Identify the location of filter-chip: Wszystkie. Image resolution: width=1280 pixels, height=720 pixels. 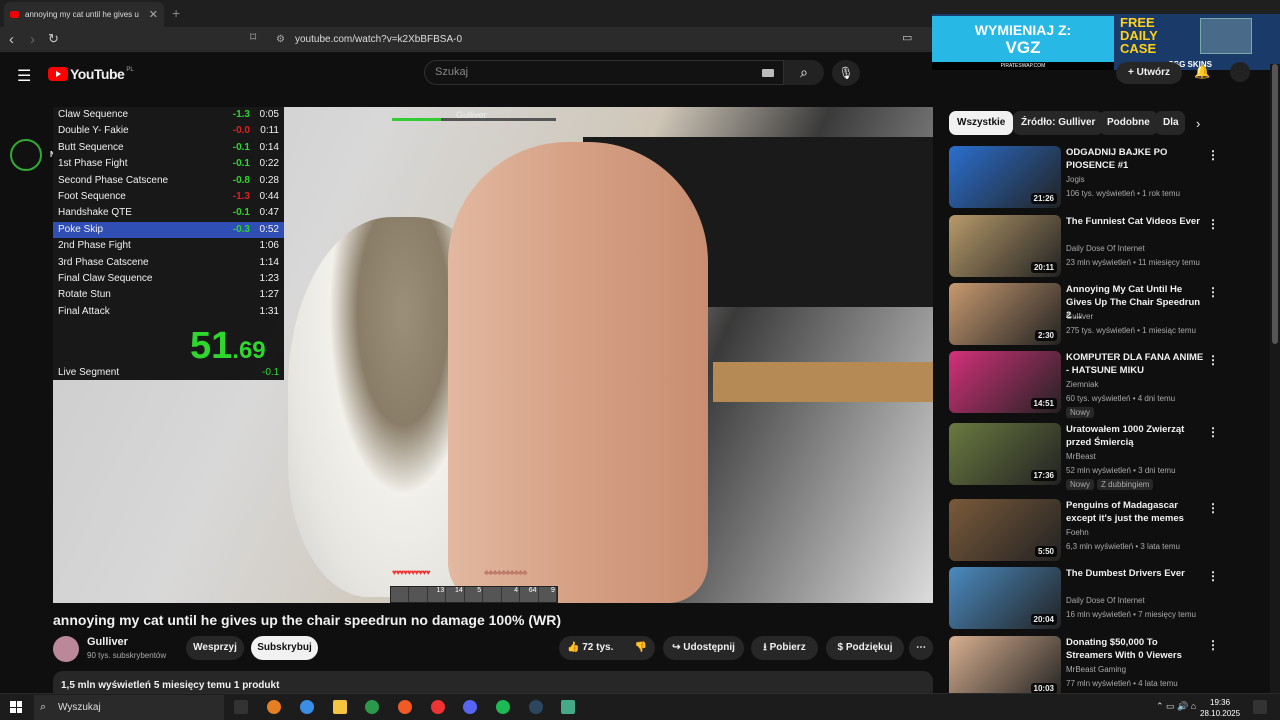
(981, 123).